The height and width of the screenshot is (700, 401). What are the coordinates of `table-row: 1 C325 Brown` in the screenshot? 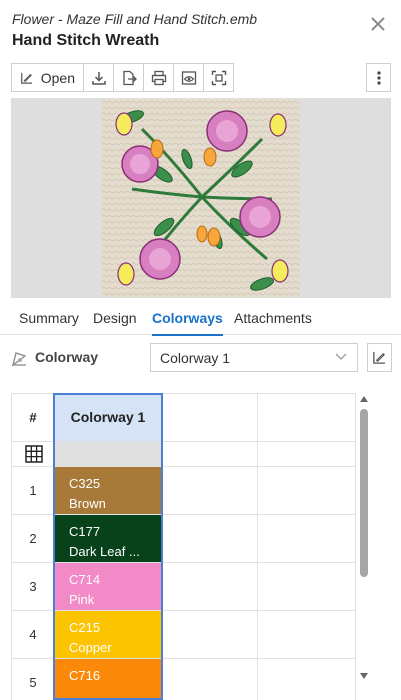 It's located at (183, 490).